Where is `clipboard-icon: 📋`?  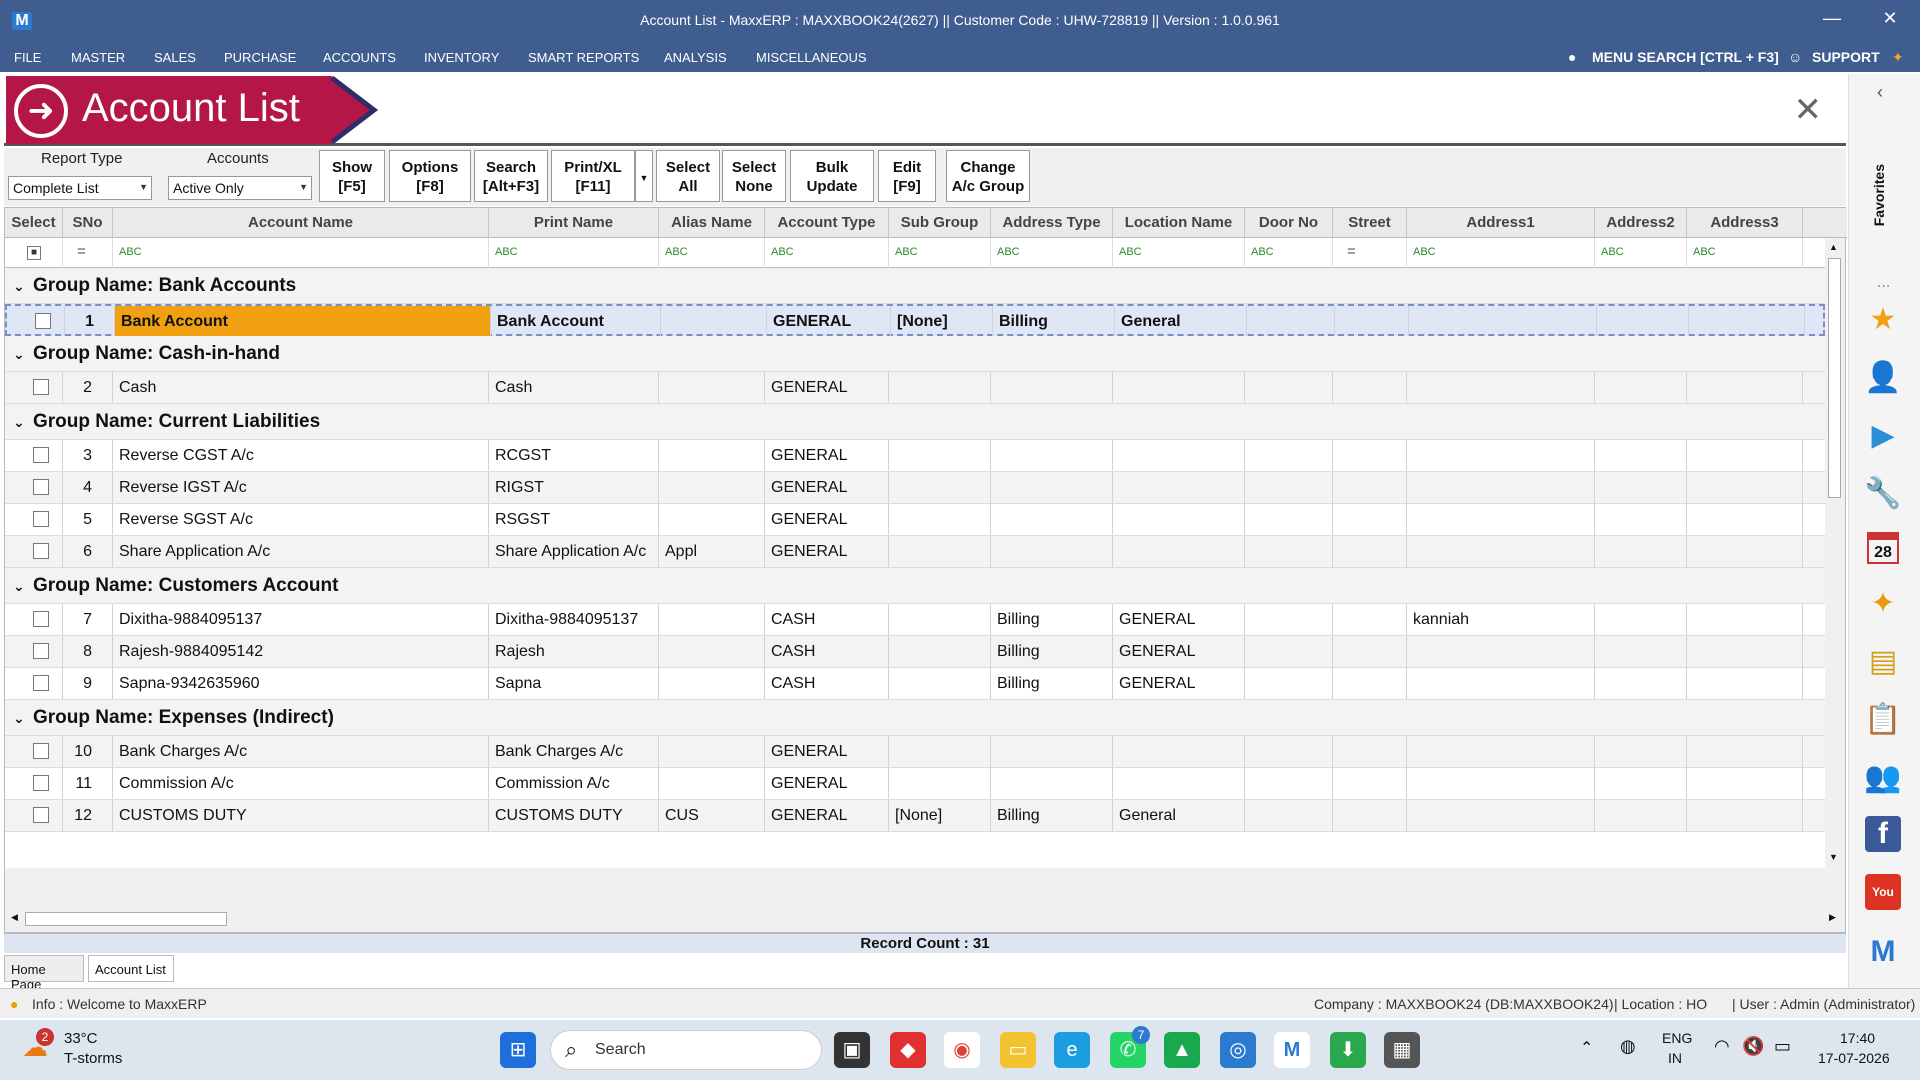
clipboard-icon: 📋 is located at coordinates (1883, 720).